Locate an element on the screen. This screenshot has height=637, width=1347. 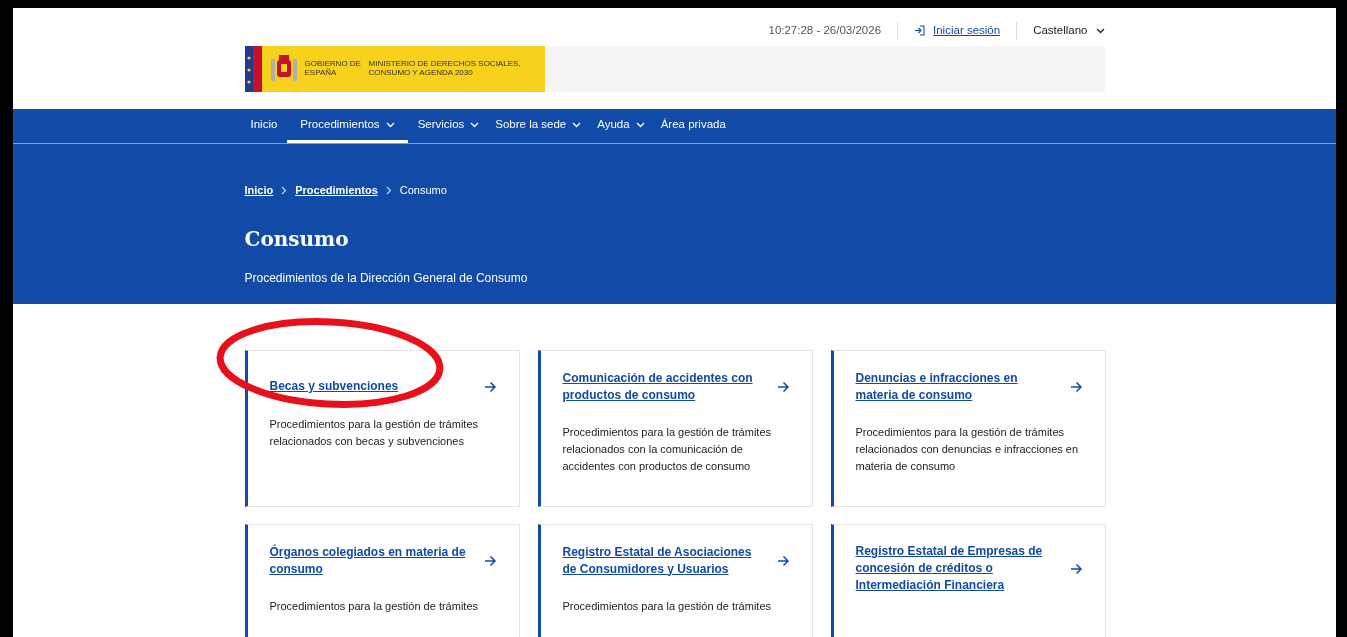
login-link: Iniciar sesión is located at coordinates (957, 31).